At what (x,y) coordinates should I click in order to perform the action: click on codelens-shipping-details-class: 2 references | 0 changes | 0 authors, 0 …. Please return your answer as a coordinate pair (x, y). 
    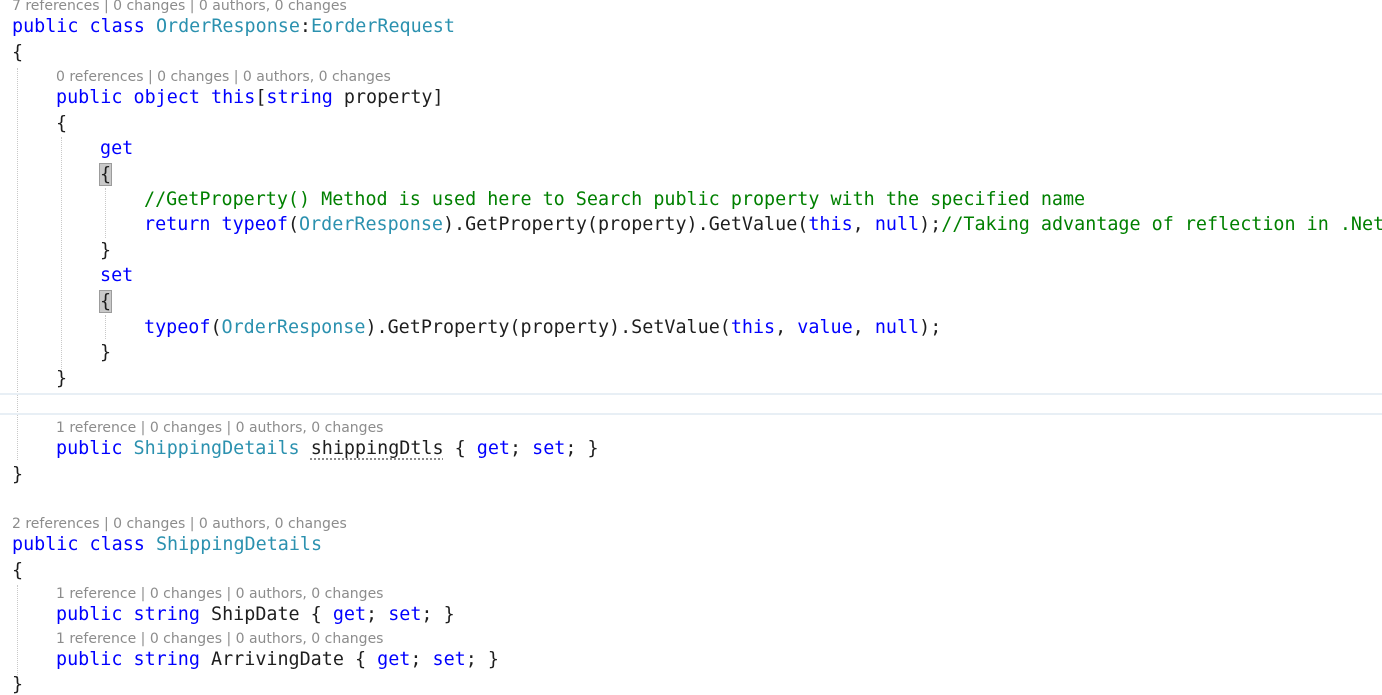
    Looking at the image, I should click on (179, 524).